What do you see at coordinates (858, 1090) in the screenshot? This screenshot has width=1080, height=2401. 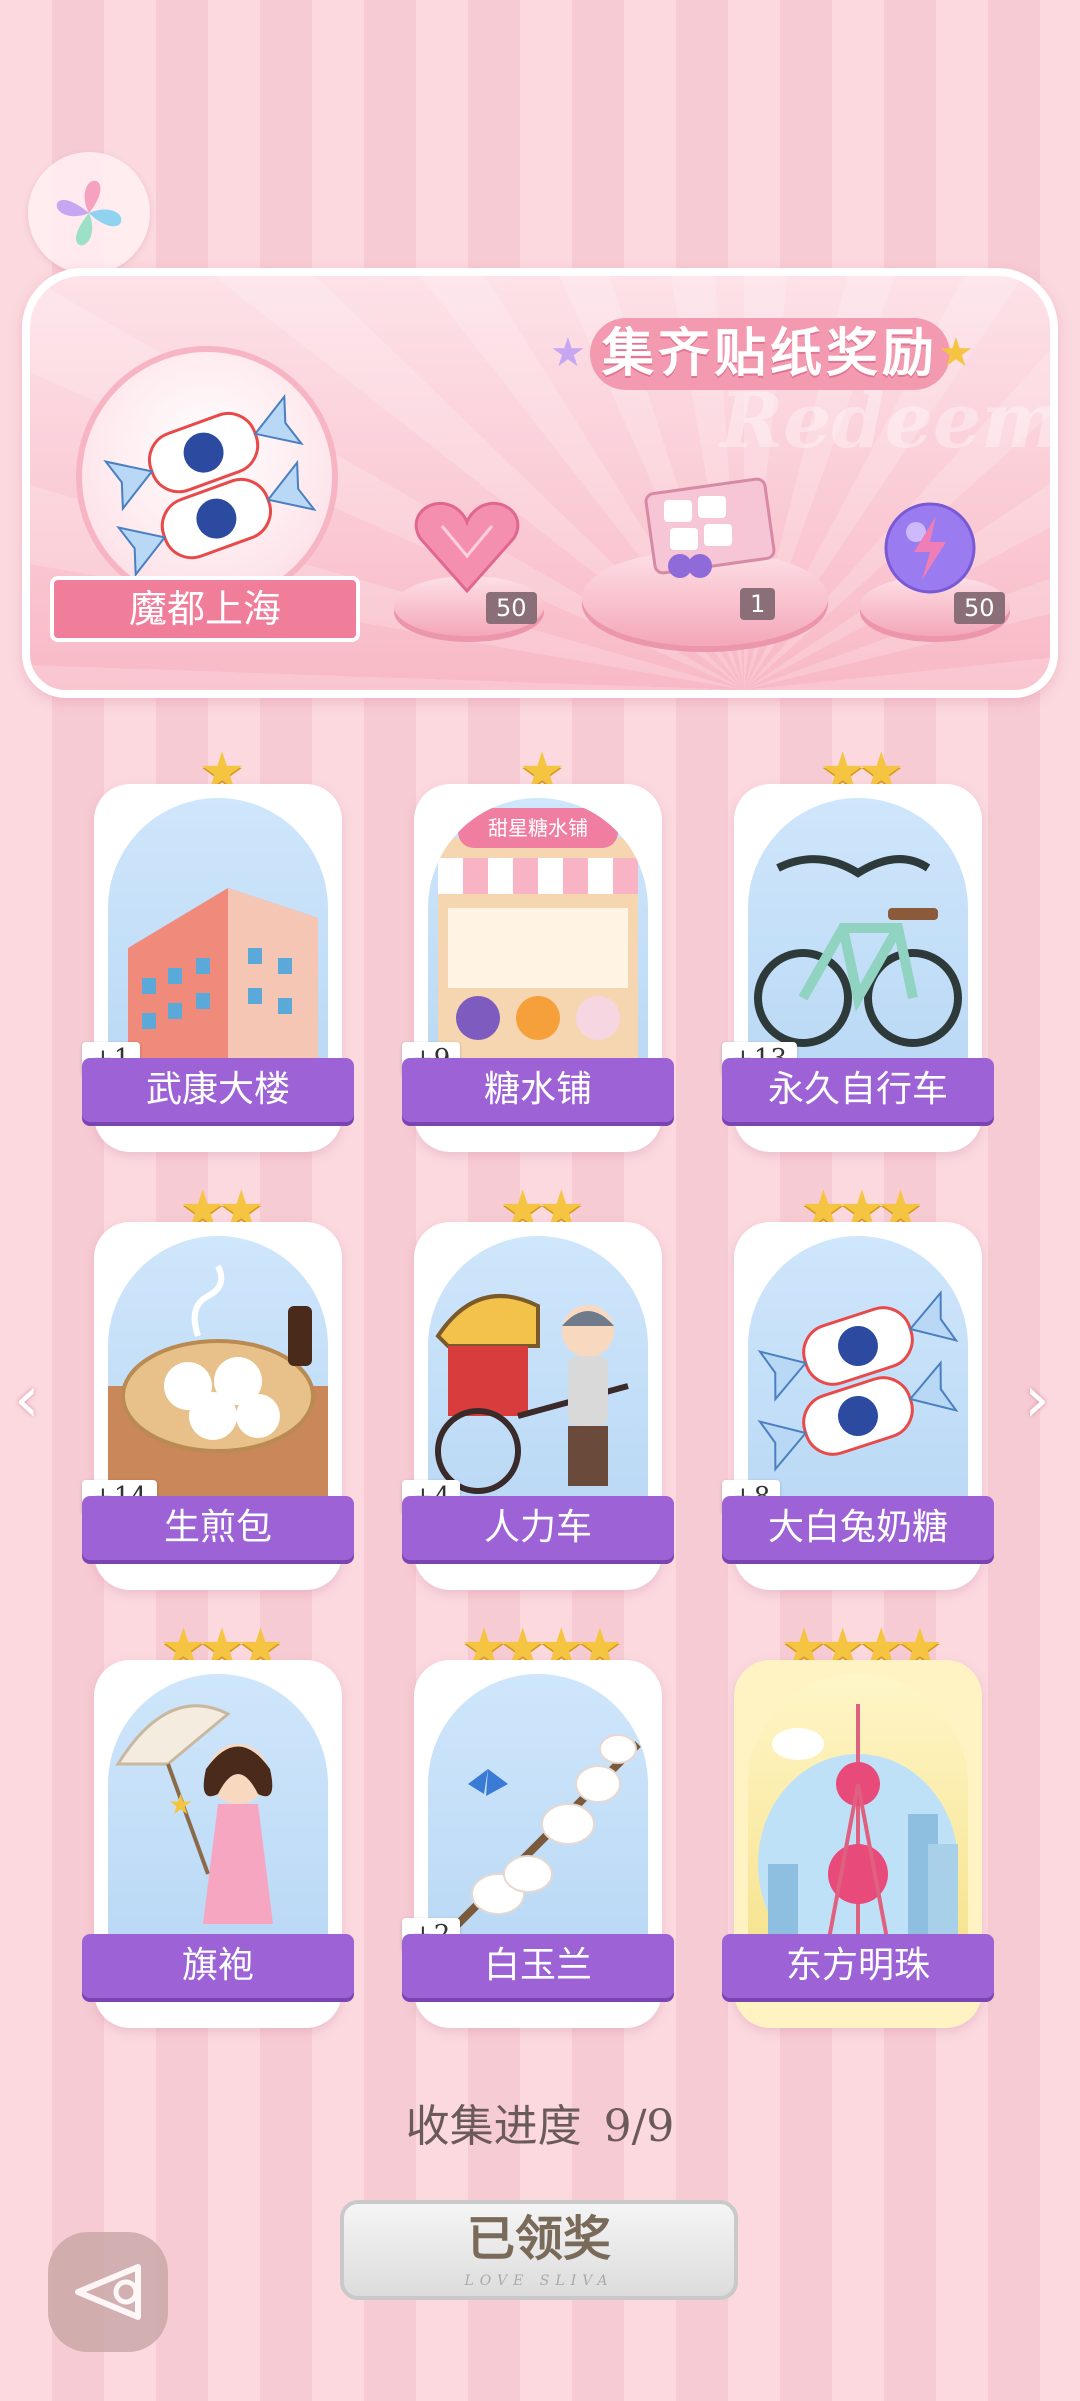 I see `card-name: 永久自行车` at bounding box center [858, 1090].